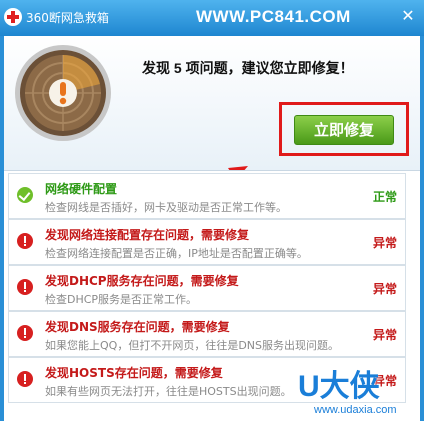 The height and width of the screenshot is (421, 424). What do you see at coordinates (166, 207) in the screenshot?
I see `result-description: 检查网线是否插好，网卡及驱动是否正常工作等。` at bounding box center [166, 207].